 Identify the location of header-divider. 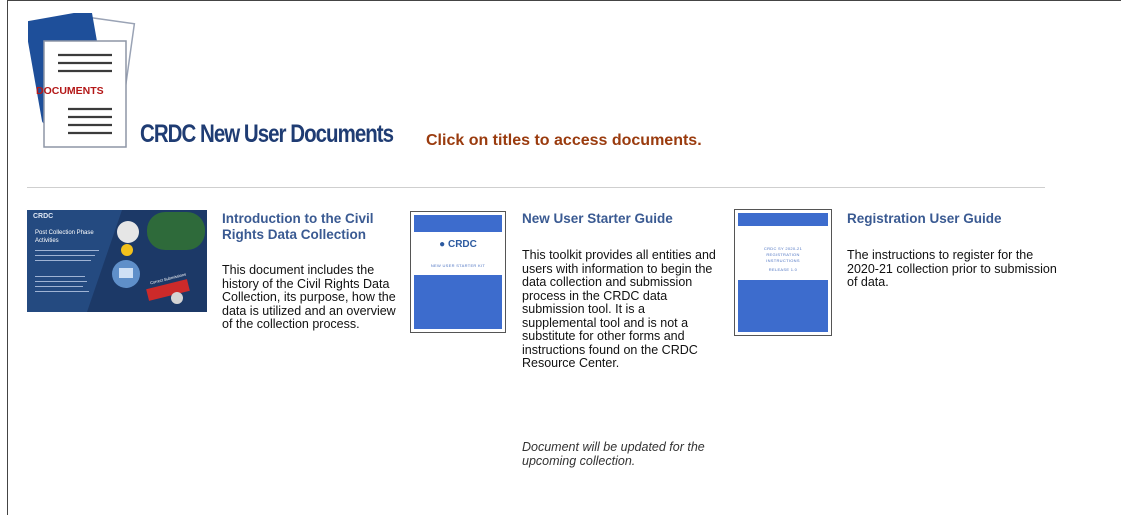
(536, 187).